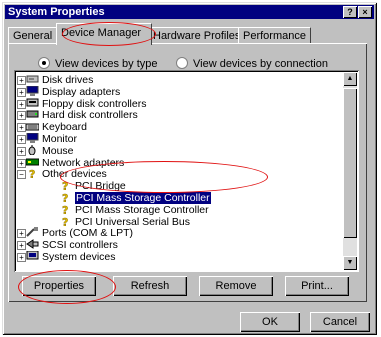  I want to click on network-icon, so click(32, 162).